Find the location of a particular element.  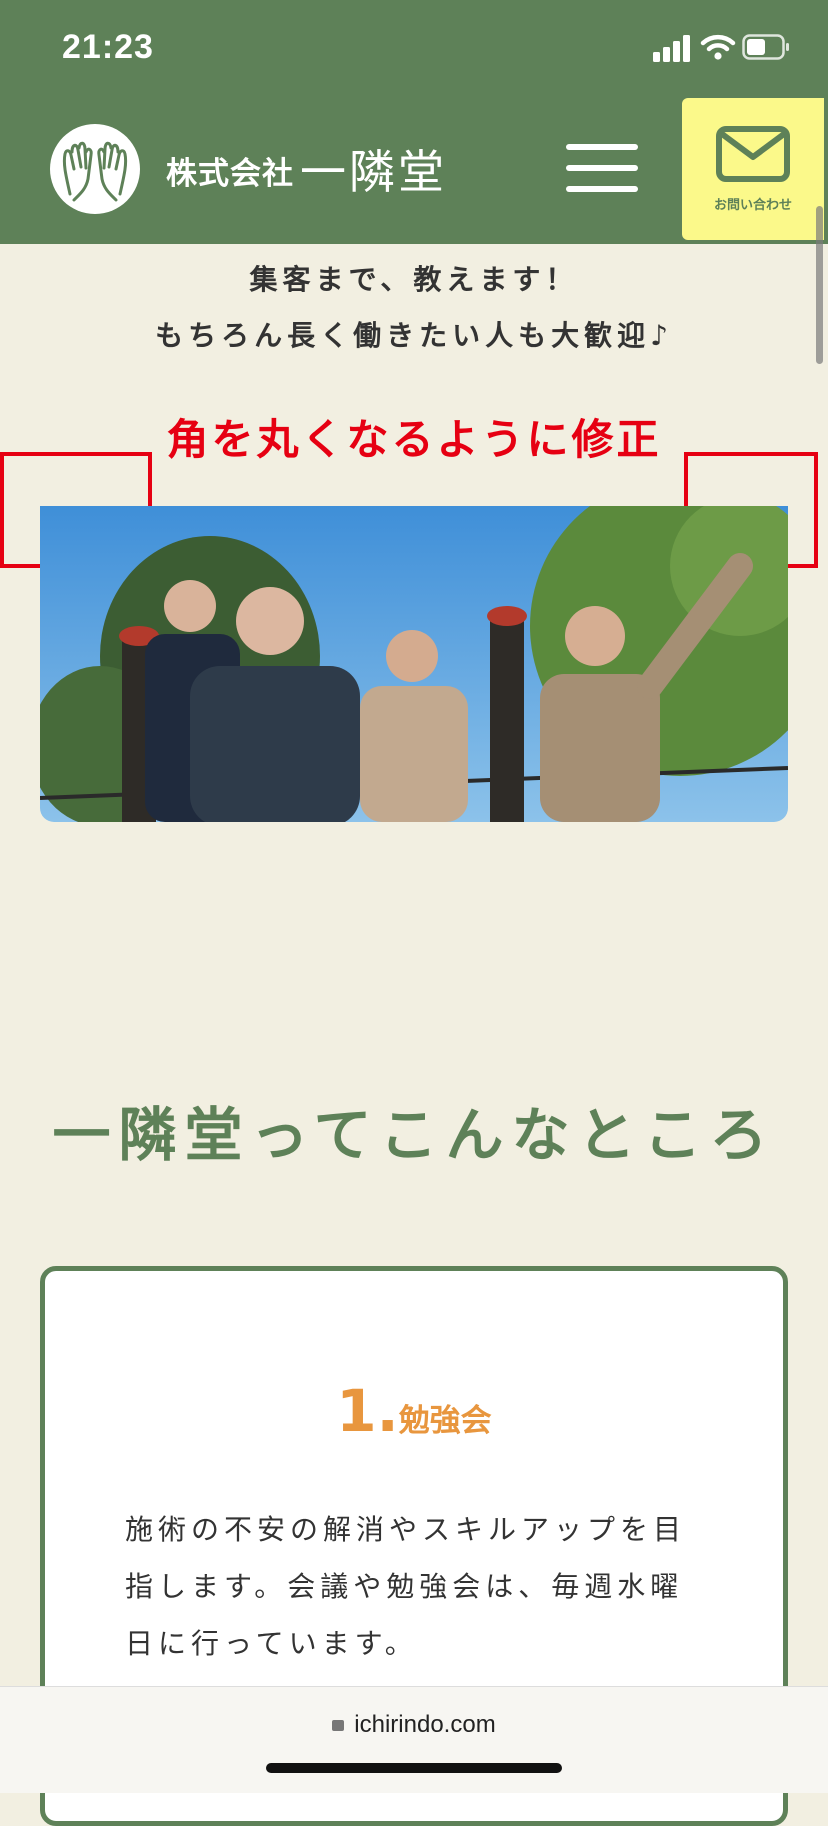

card-title: 1.勉強会 is located at coordinates (414, 1411).